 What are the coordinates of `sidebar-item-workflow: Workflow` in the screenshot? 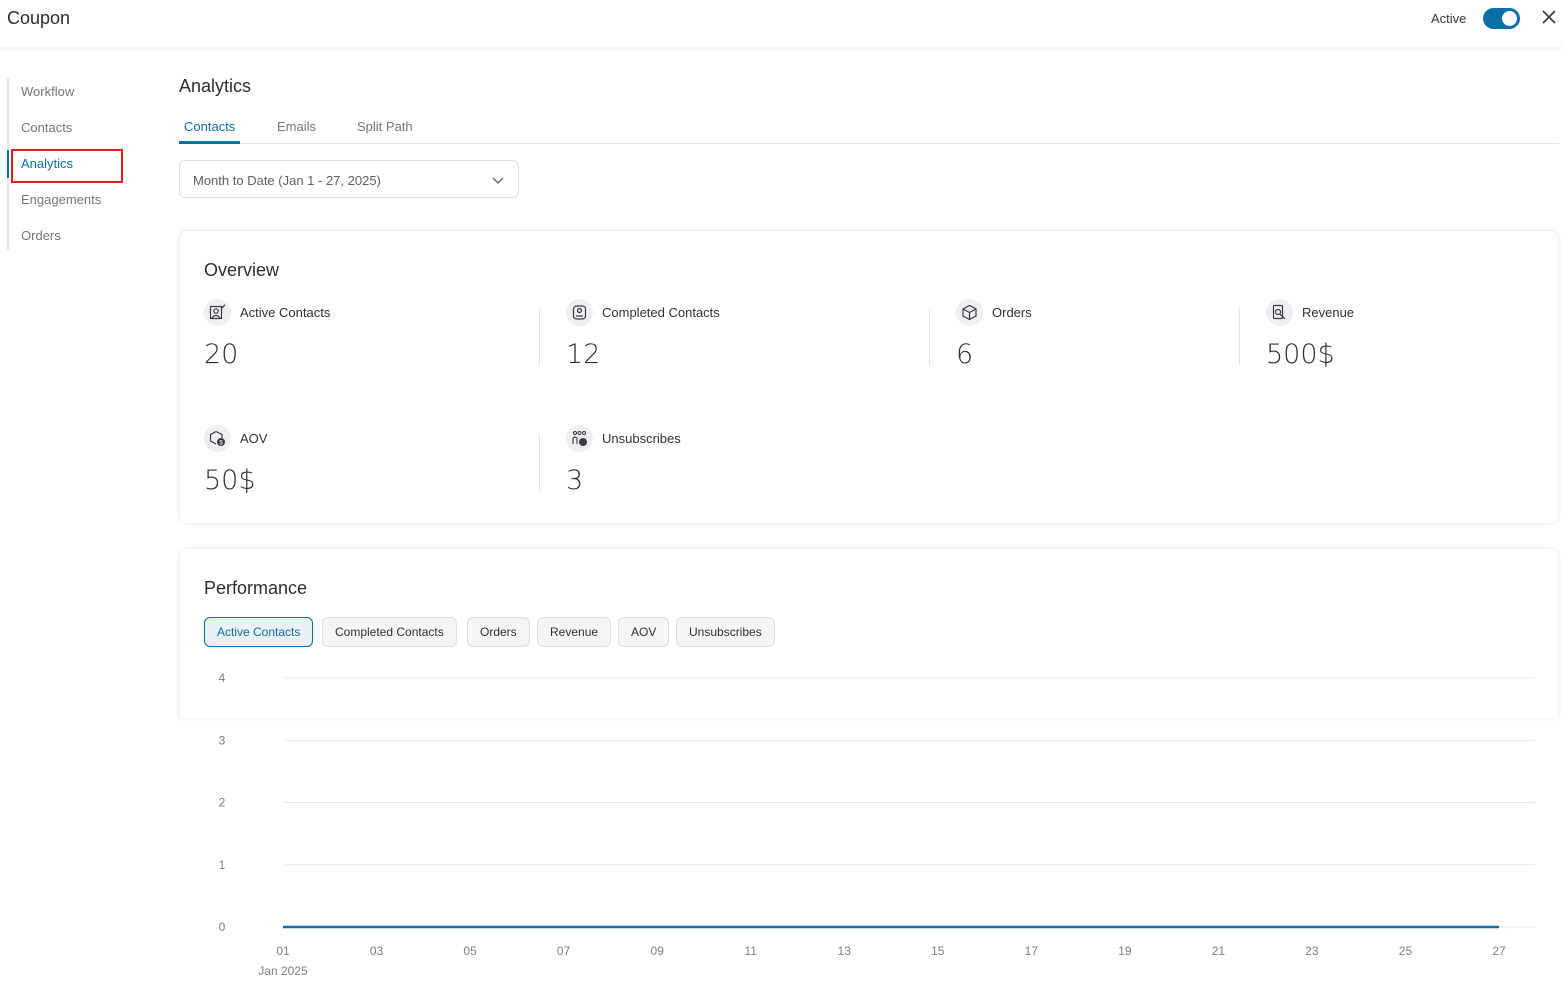 It's located at (78, 96).